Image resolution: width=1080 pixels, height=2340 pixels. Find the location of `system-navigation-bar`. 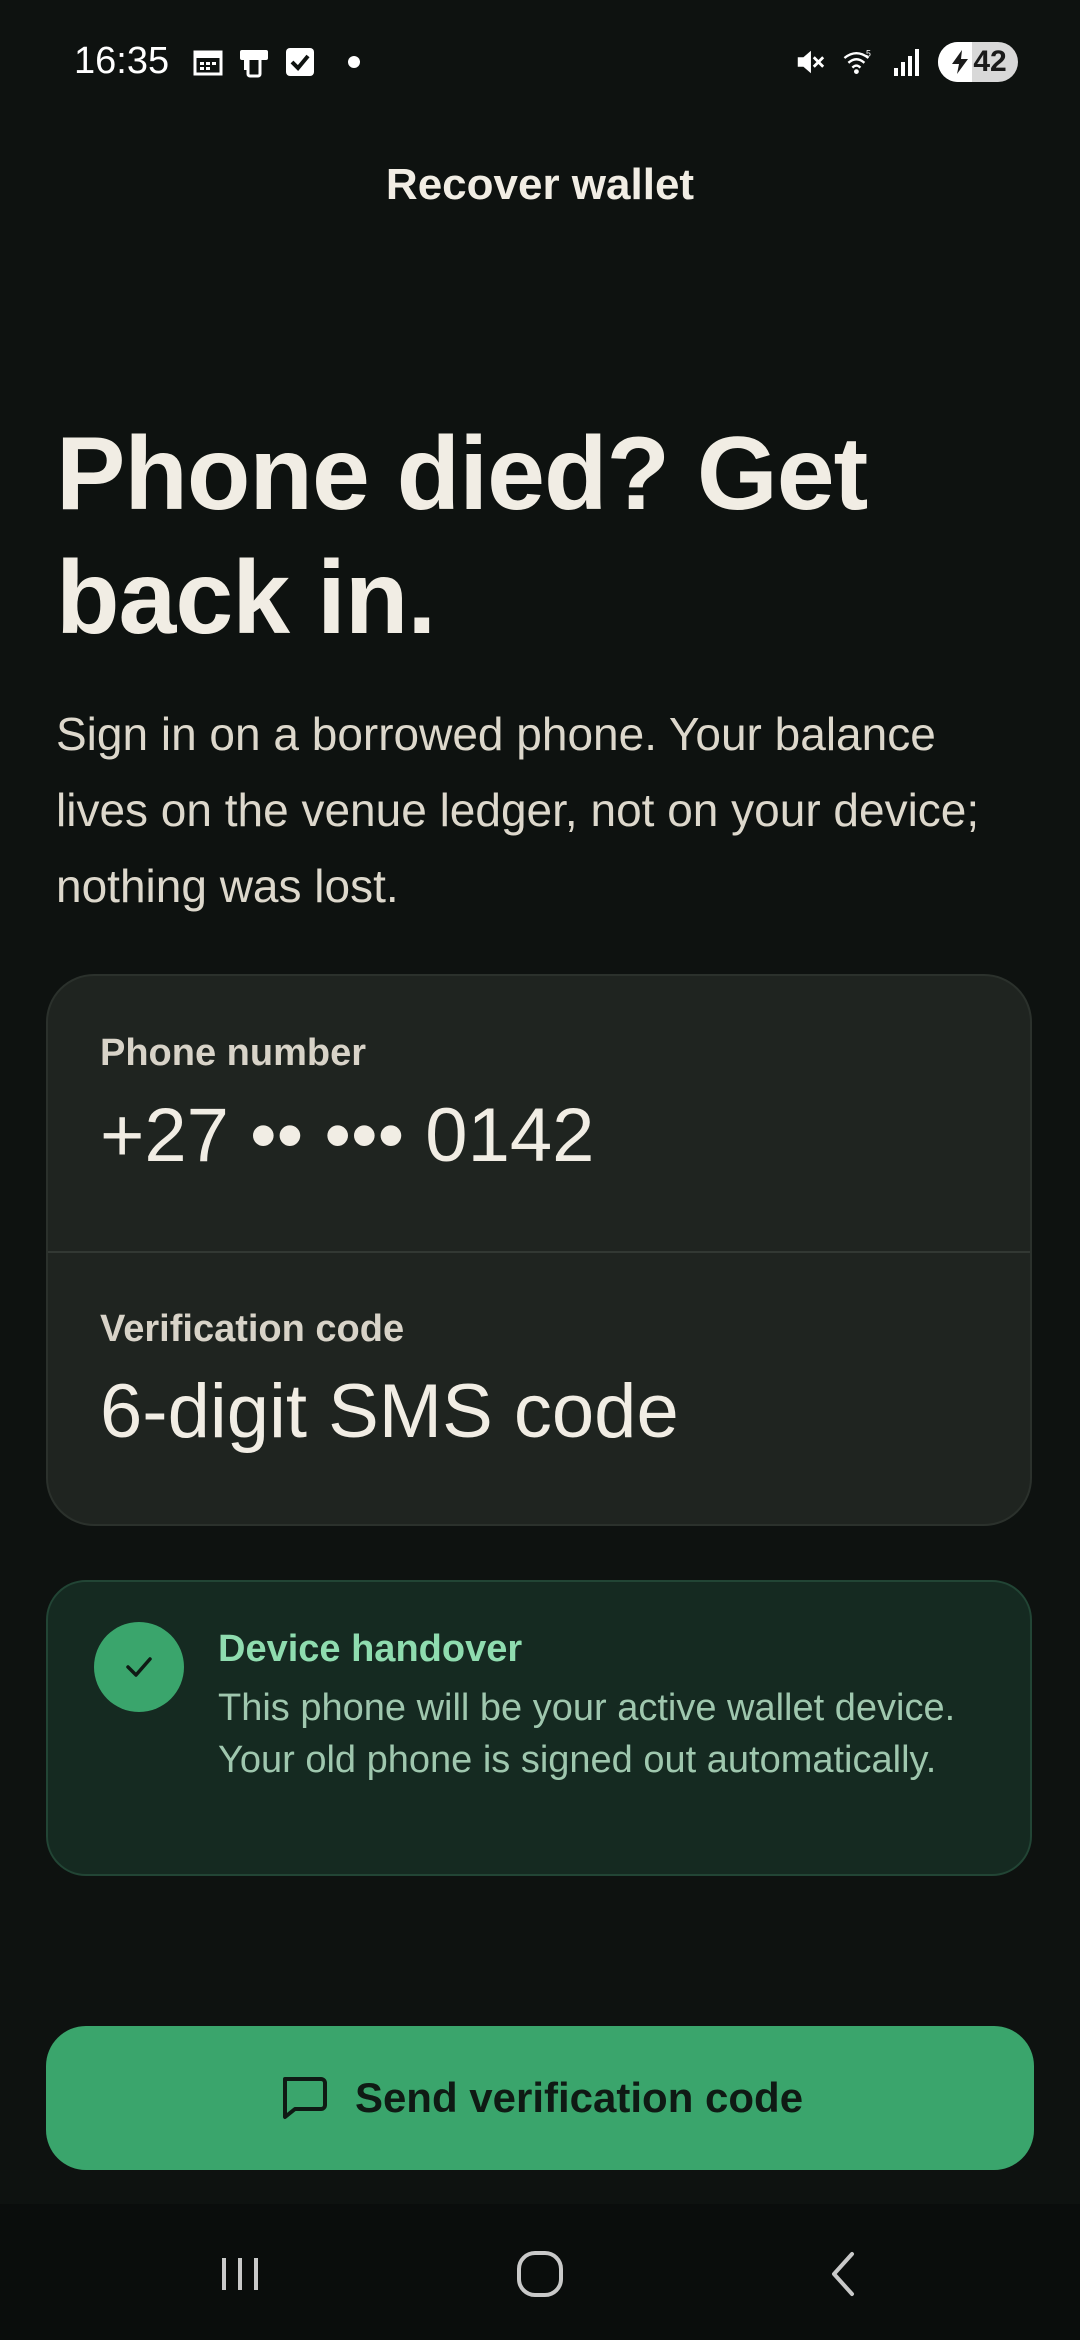

system-navigation-bar is located at coordinates (540, 2272).